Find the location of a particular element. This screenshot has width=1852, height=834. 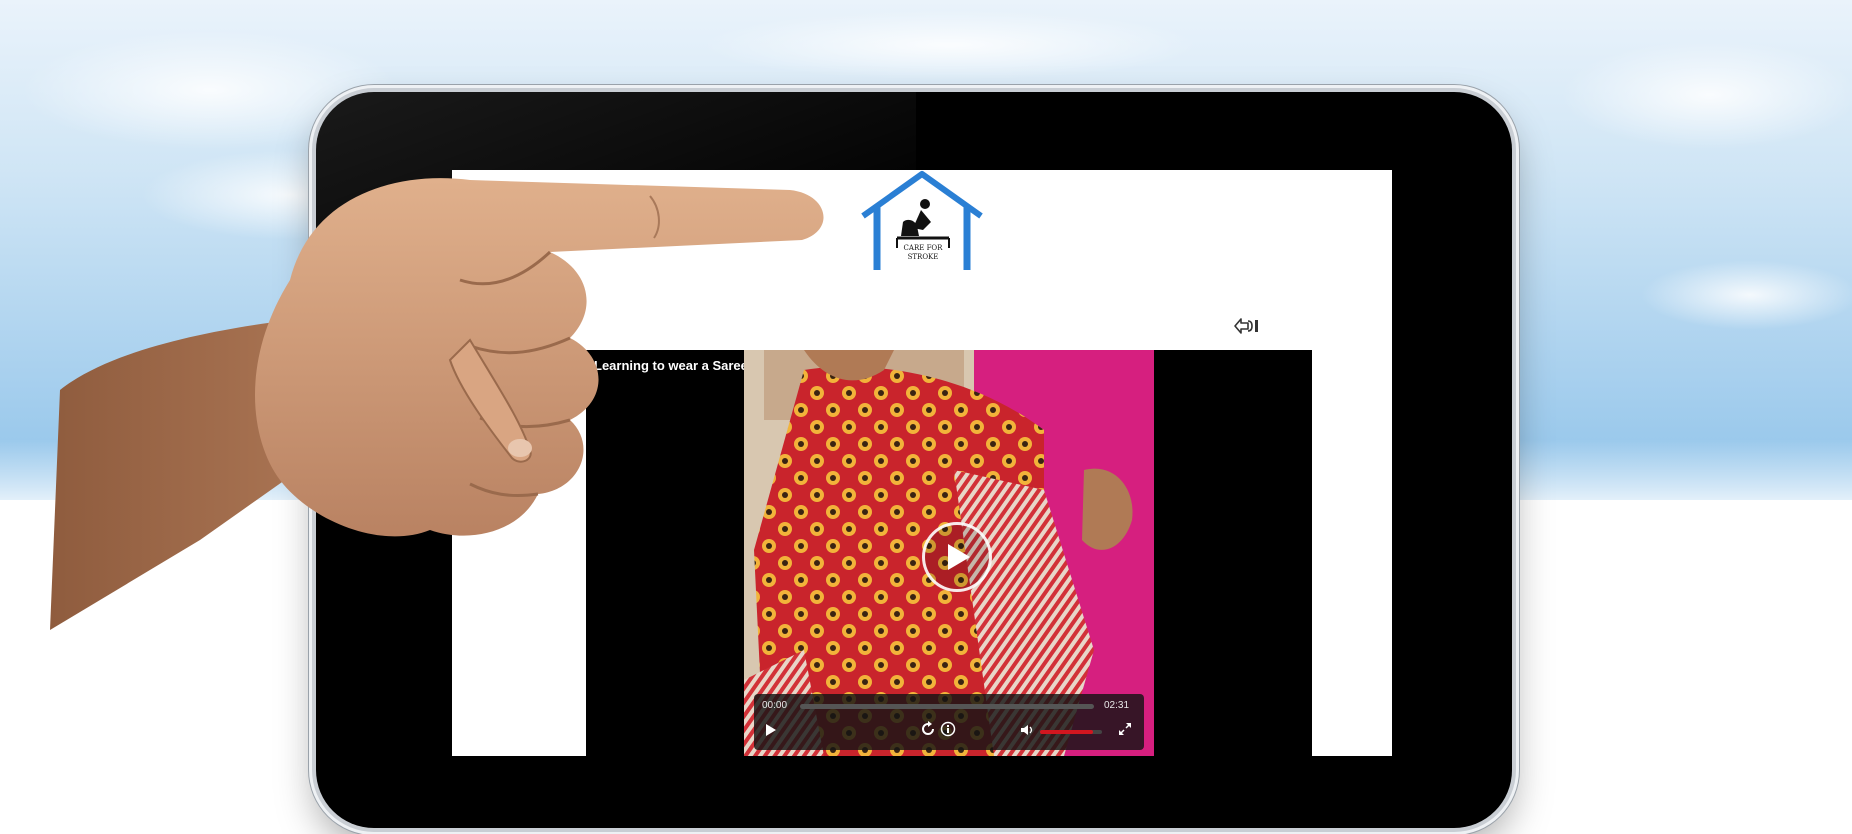

play-button is located at coordinates (771, 732).